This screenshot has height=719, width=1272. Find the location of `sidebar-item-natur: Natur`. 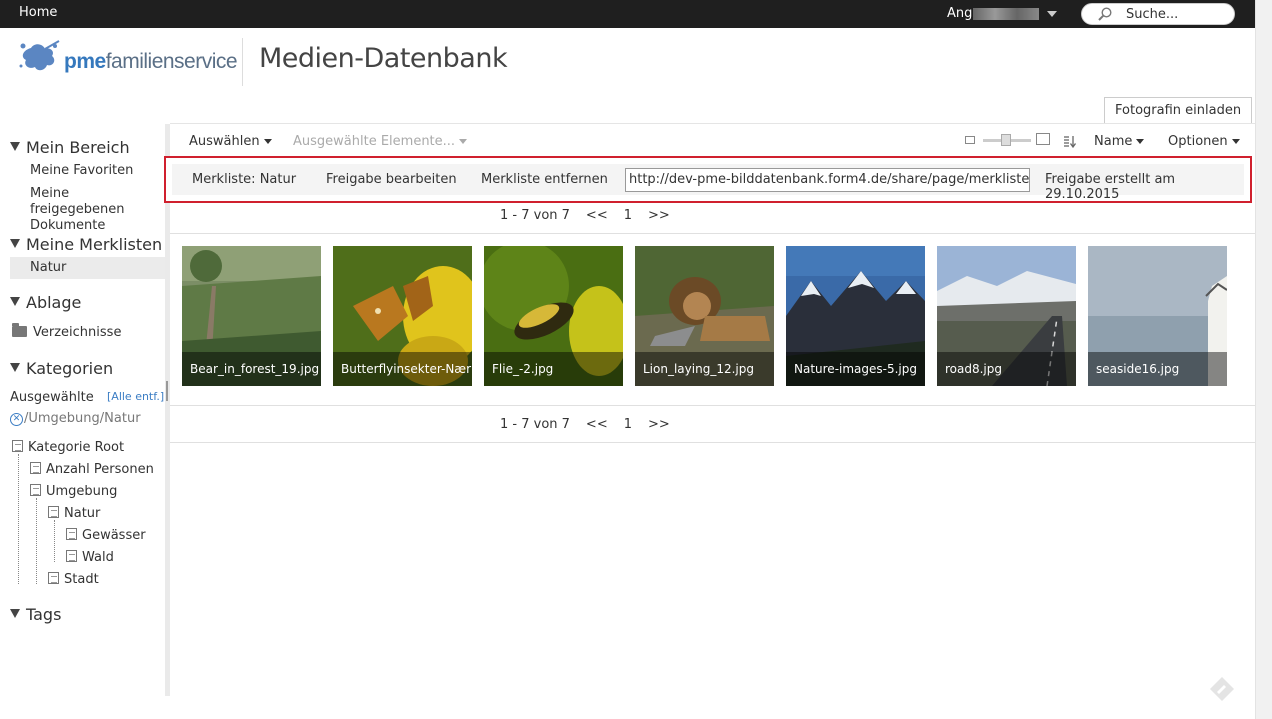

sidebar-item-natur: Natur is located at coordinates (87, 268).